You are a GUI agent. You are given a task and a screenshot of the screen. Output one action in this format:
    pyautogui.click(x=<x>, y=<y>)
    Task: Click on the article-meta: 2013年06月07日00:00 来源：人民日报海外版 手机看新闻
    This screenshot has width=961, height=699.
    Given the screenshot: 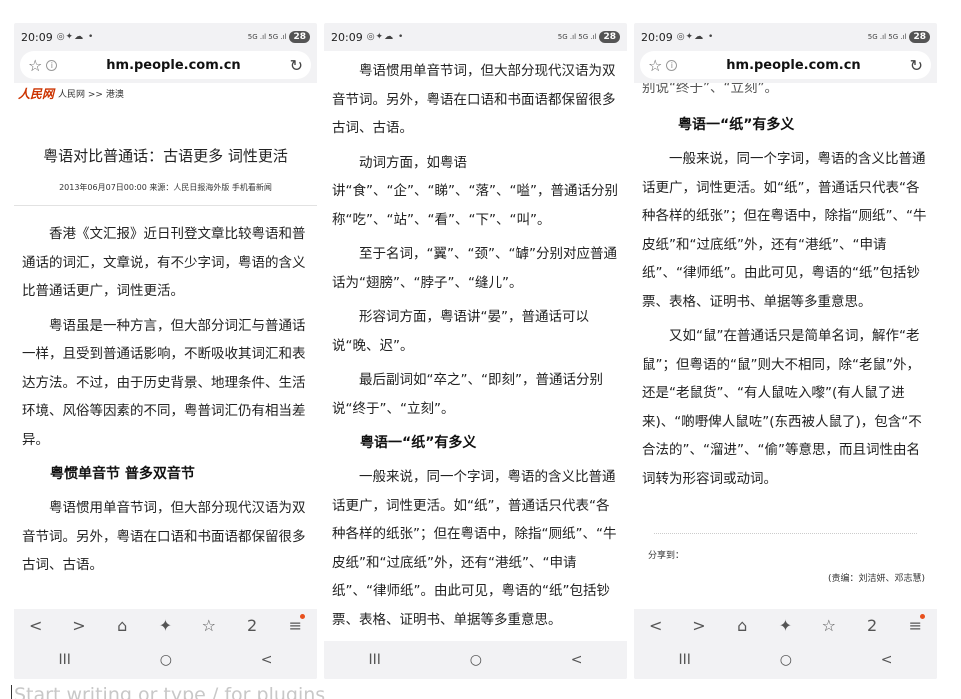 What is the action you would take?
    pyautogui.click(x=165, y=187)
    